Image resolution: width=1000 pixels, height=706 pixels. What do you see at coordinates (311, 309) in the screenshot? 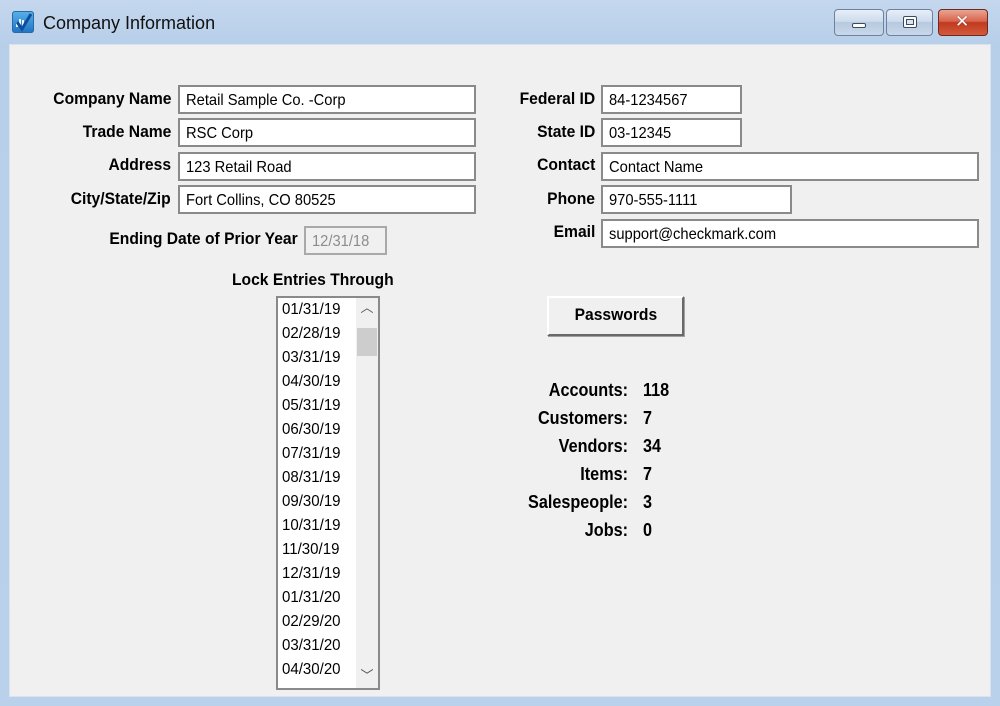
I see `list-item-text: 01/31/19` at bounding box center [311, 309].